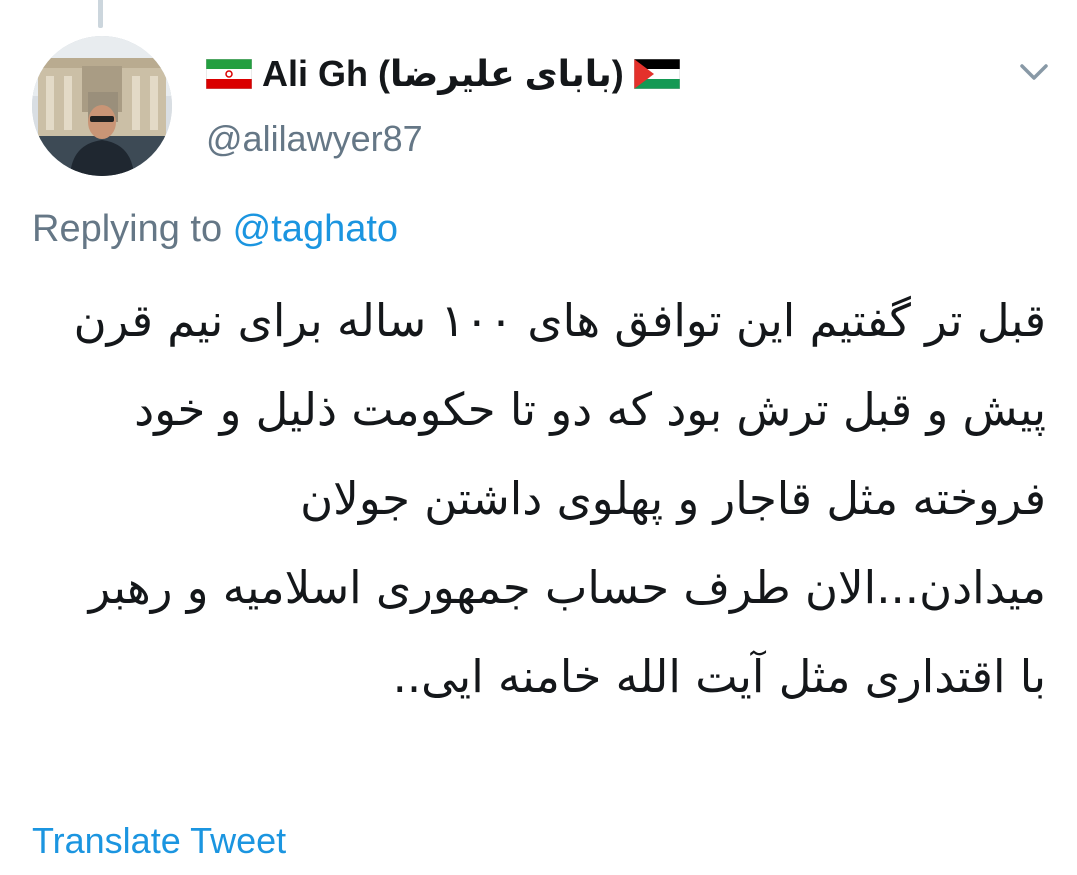  Describe the element at coordinates (229, 74) in the screenshot. I see `iran-flag-icon` at that location.